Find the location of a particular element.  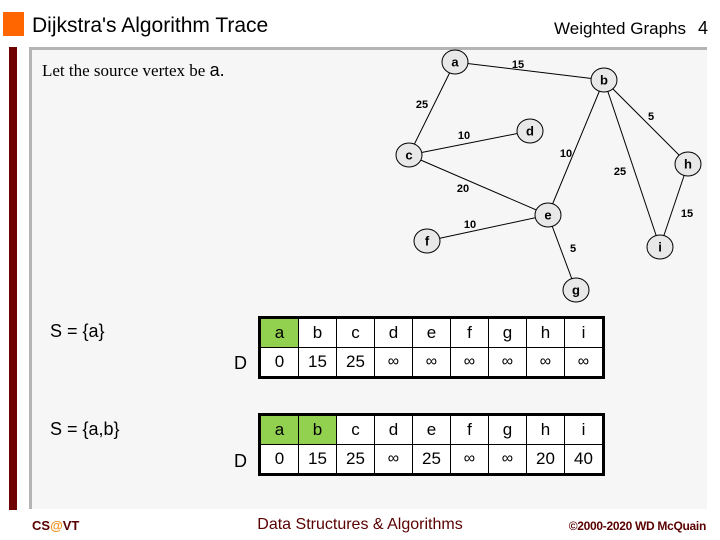

node-a: a is located at coordinates (455, 62).